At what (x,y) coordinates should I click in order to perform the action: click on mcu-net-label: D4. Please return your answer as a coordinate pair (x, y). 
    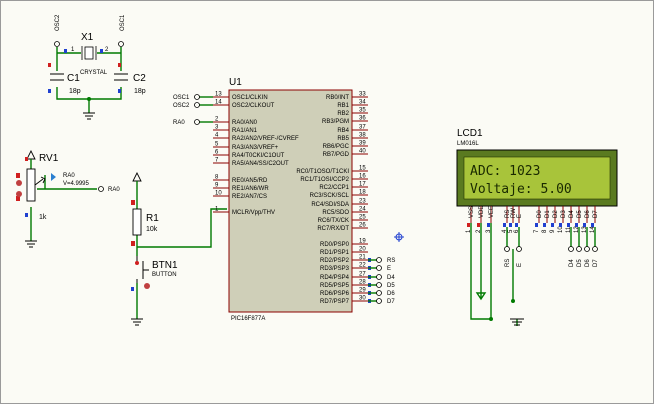
    Looking at the image, I should click on (391, 278).